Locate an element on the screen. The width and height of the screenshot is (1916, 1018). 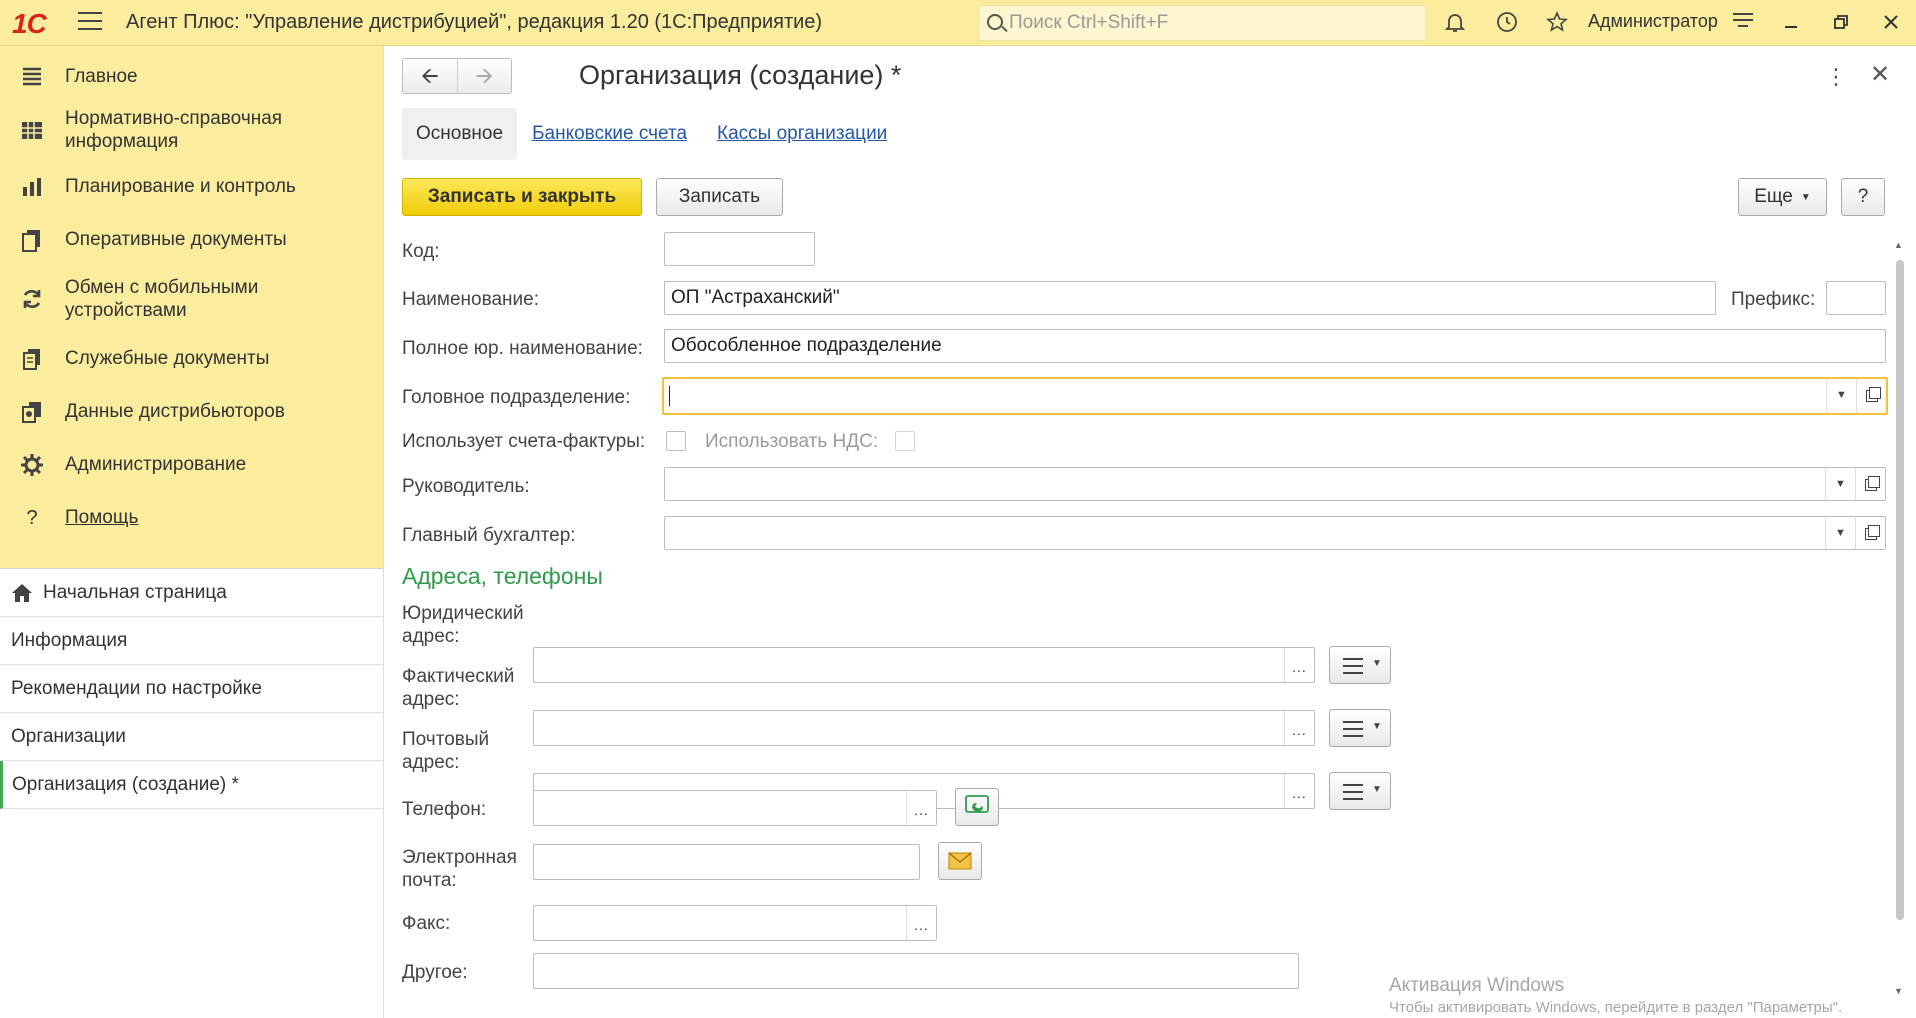
actual-address-menu-button: ▼ is located at coordinates (1360, 728).